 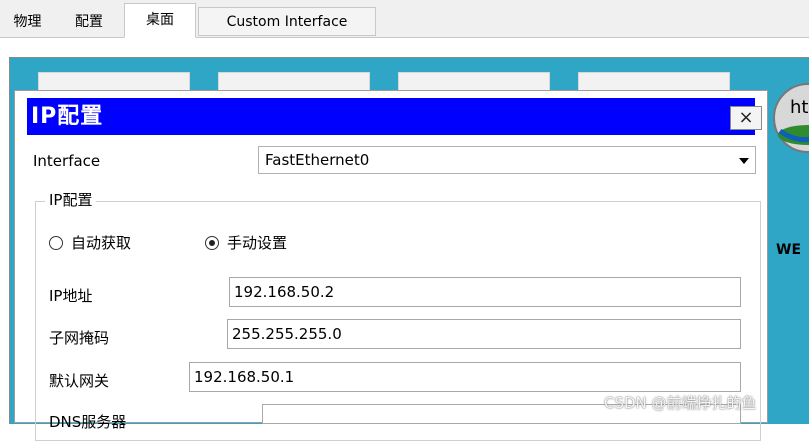 I want to click on ip-address-value: 192.168.50.2, so click(x=284, y=292).